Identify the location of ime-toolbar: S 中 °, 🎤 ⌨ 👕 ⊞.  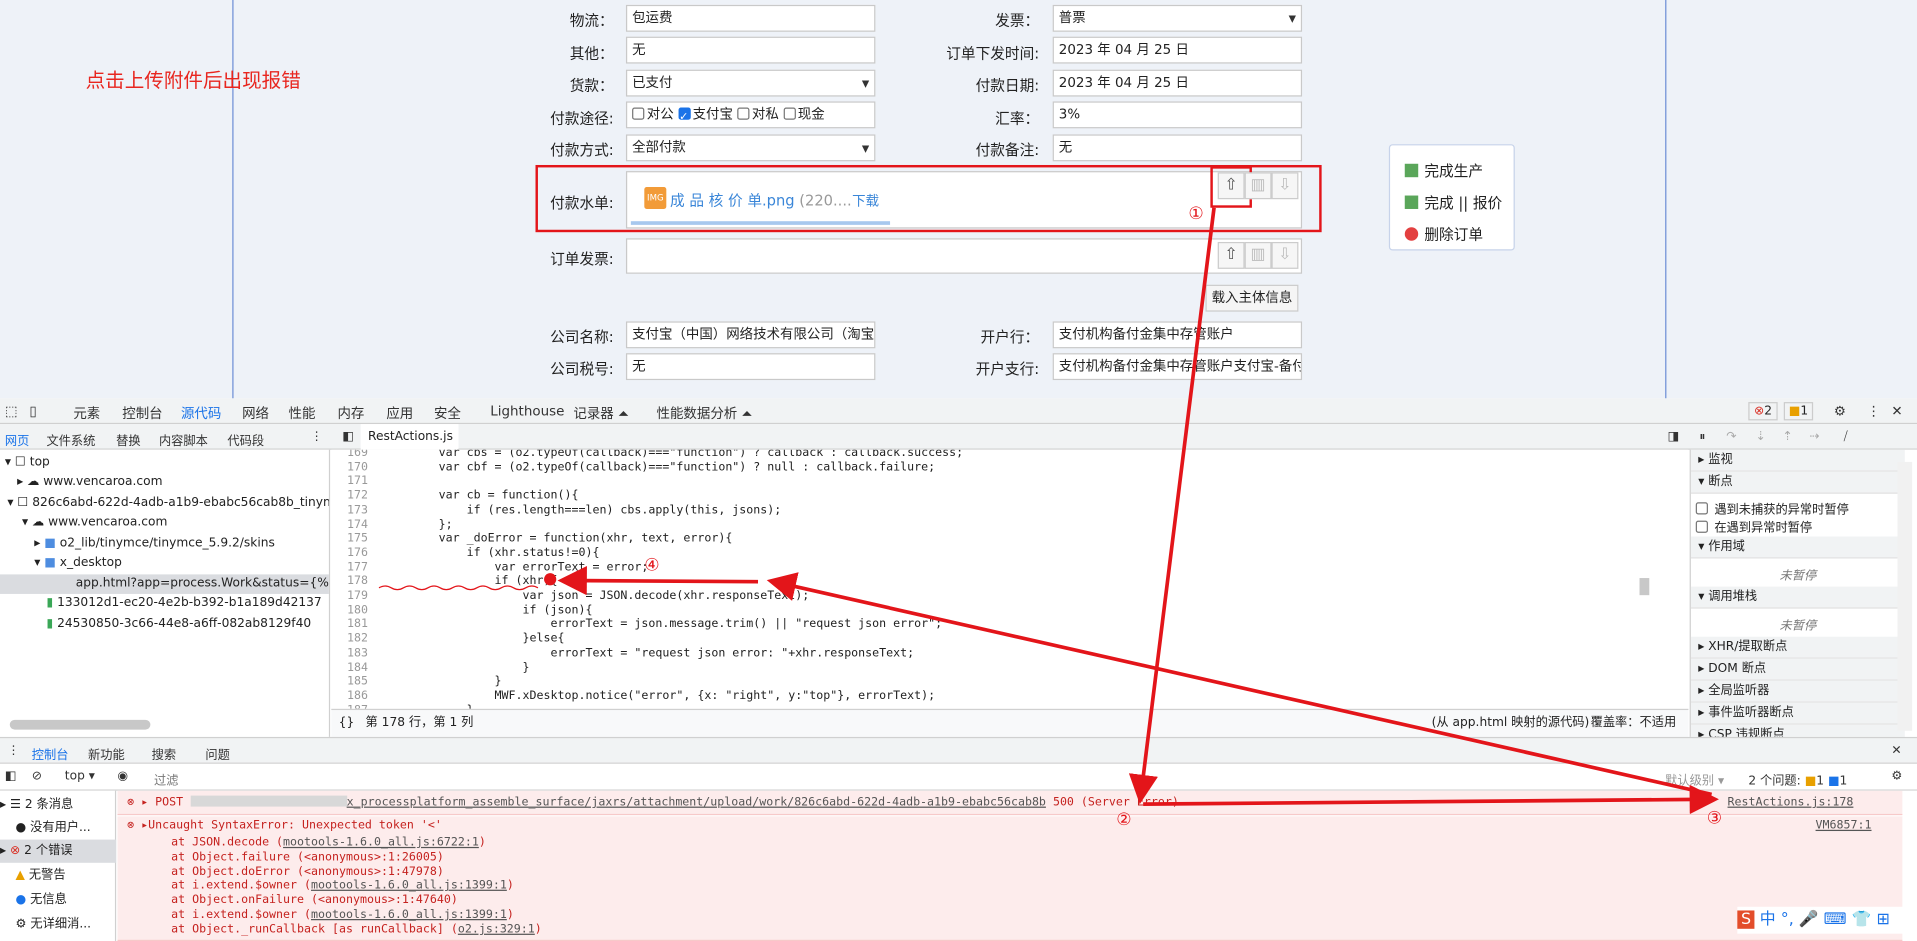
(1827, 920).